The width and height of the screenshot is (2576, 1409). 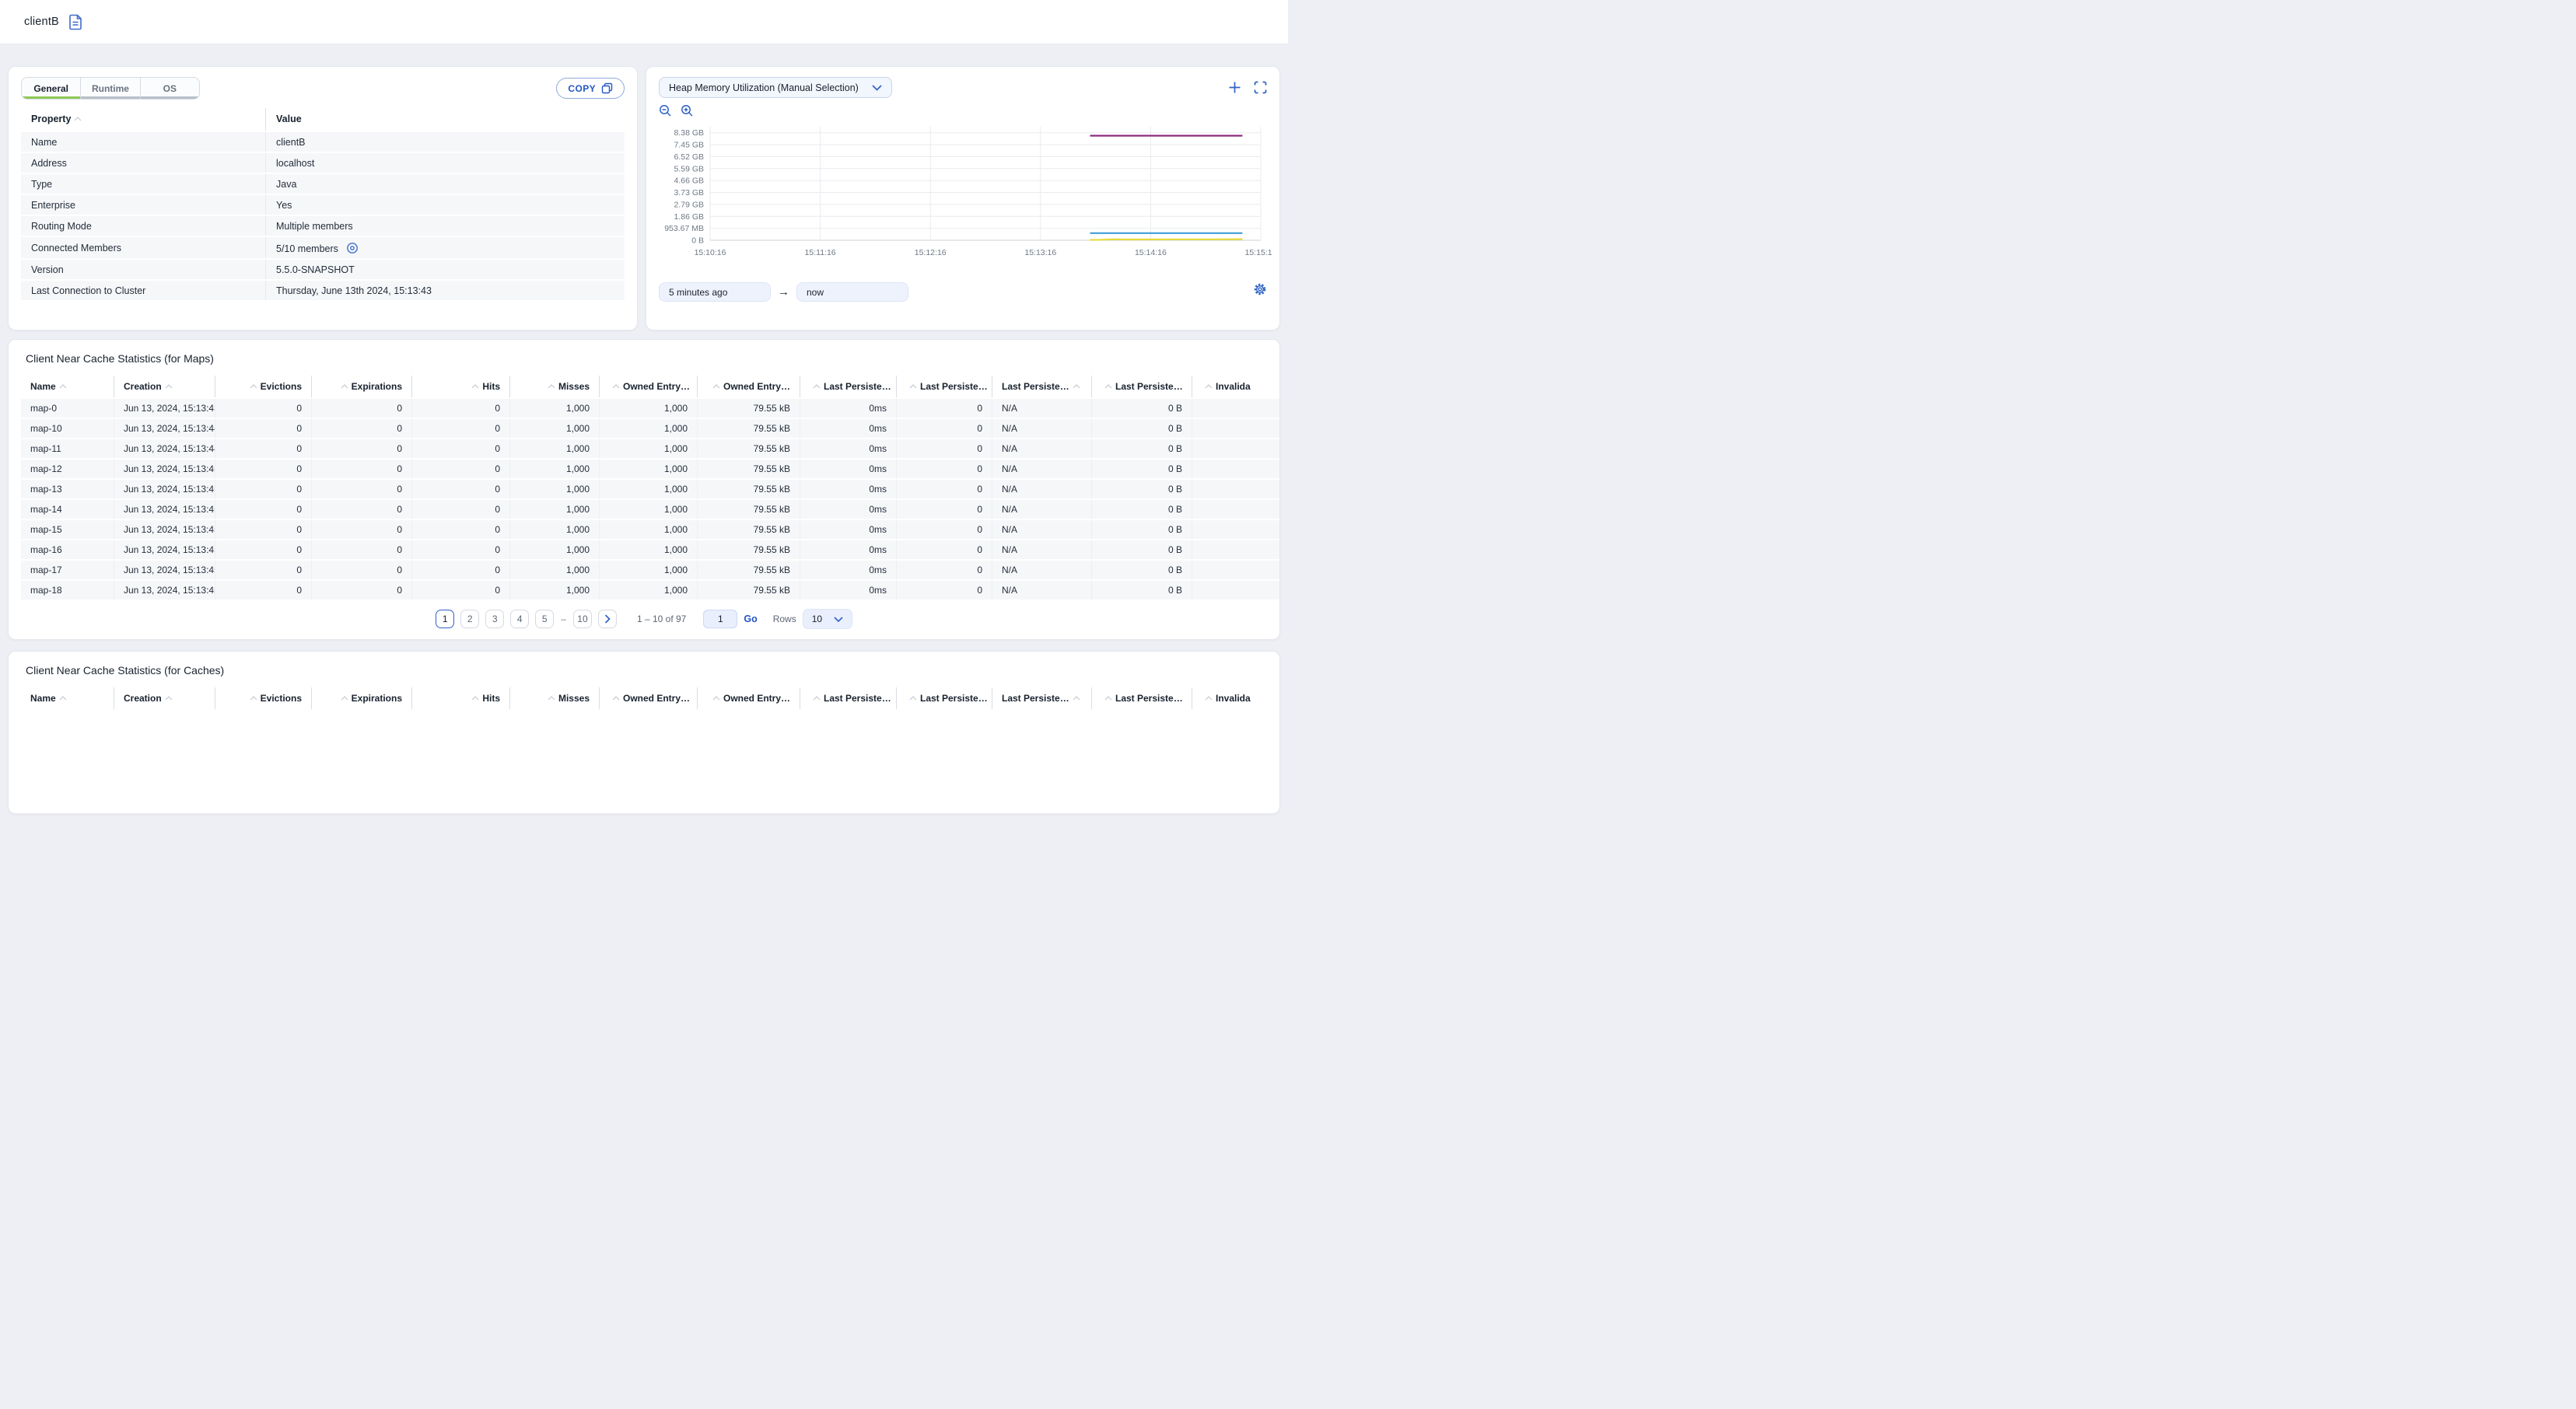 I want to click on add-chart-icon, so click(x=1234, y=87).